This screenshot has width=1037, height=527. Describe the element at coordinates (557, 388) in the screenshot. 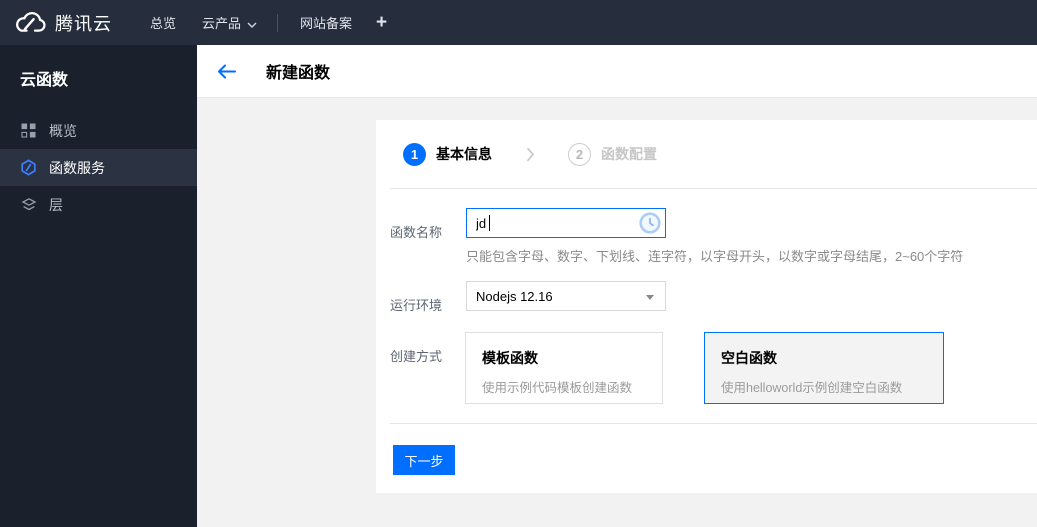

I see `card-description: 使用示例代码模板创建函数` at that location.